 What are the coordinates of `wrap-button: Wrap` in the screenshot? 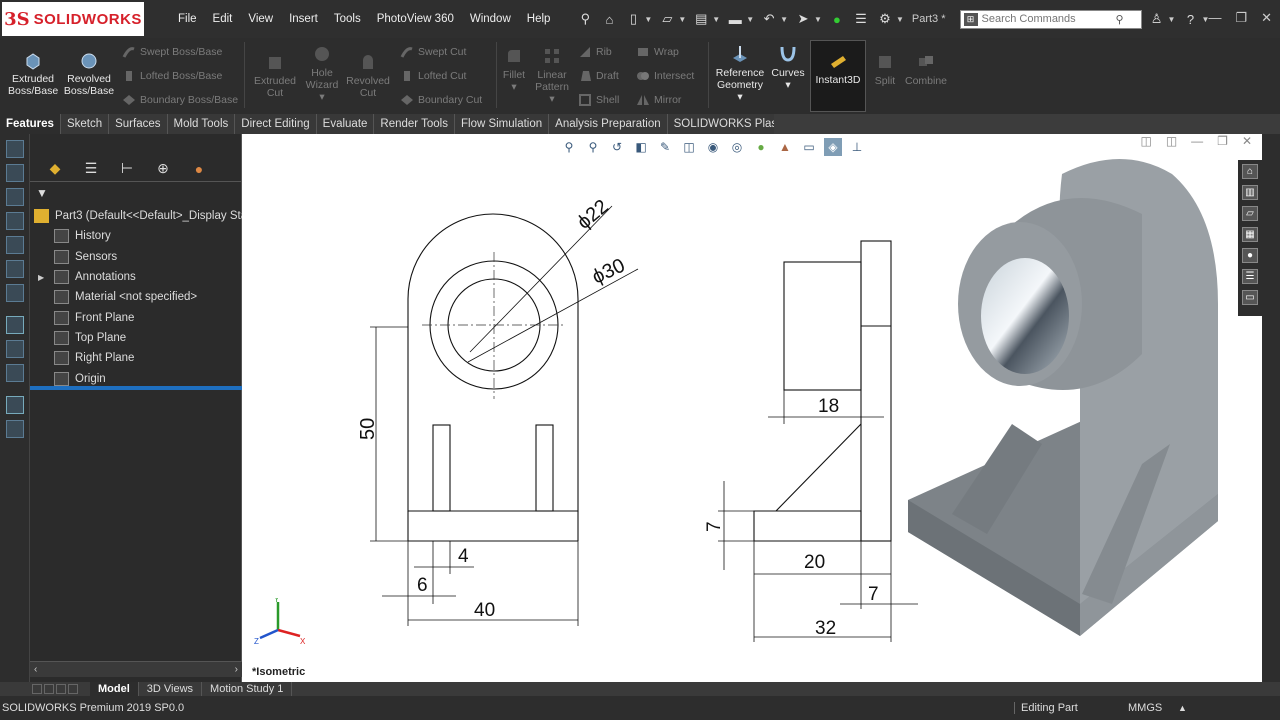 It's located at (657, 52).